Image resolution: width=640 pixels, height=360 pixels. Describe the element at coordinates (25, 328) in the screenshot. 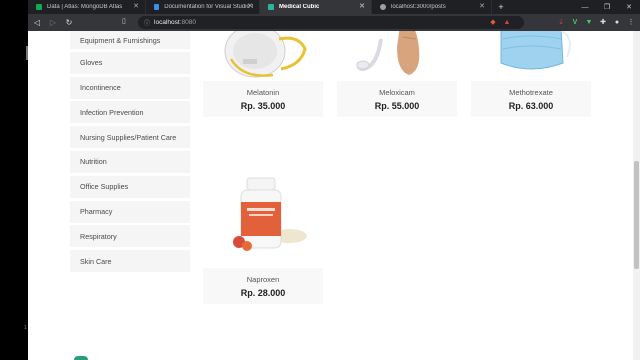

I see `line-number: 1` at that location.